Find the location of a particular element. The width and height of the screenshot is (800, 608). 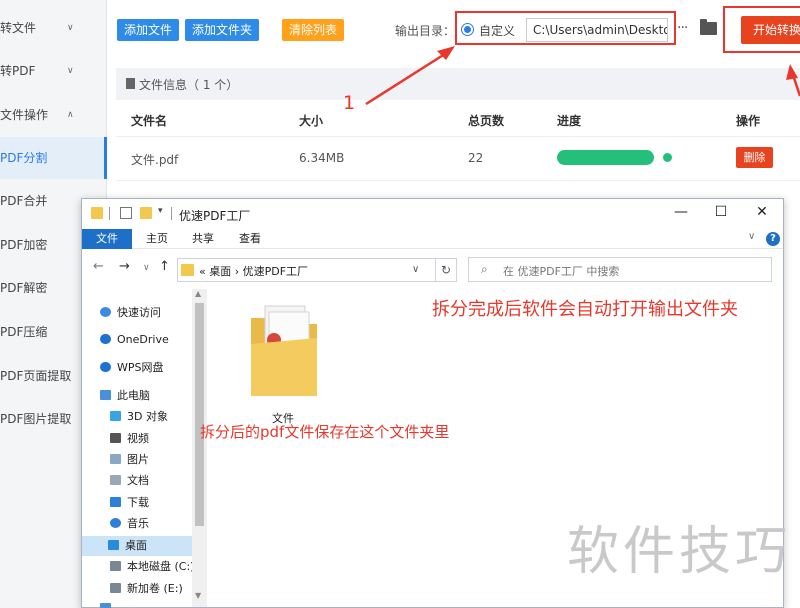

watermark: 软件技巧 is located at coordinates (679, 552).